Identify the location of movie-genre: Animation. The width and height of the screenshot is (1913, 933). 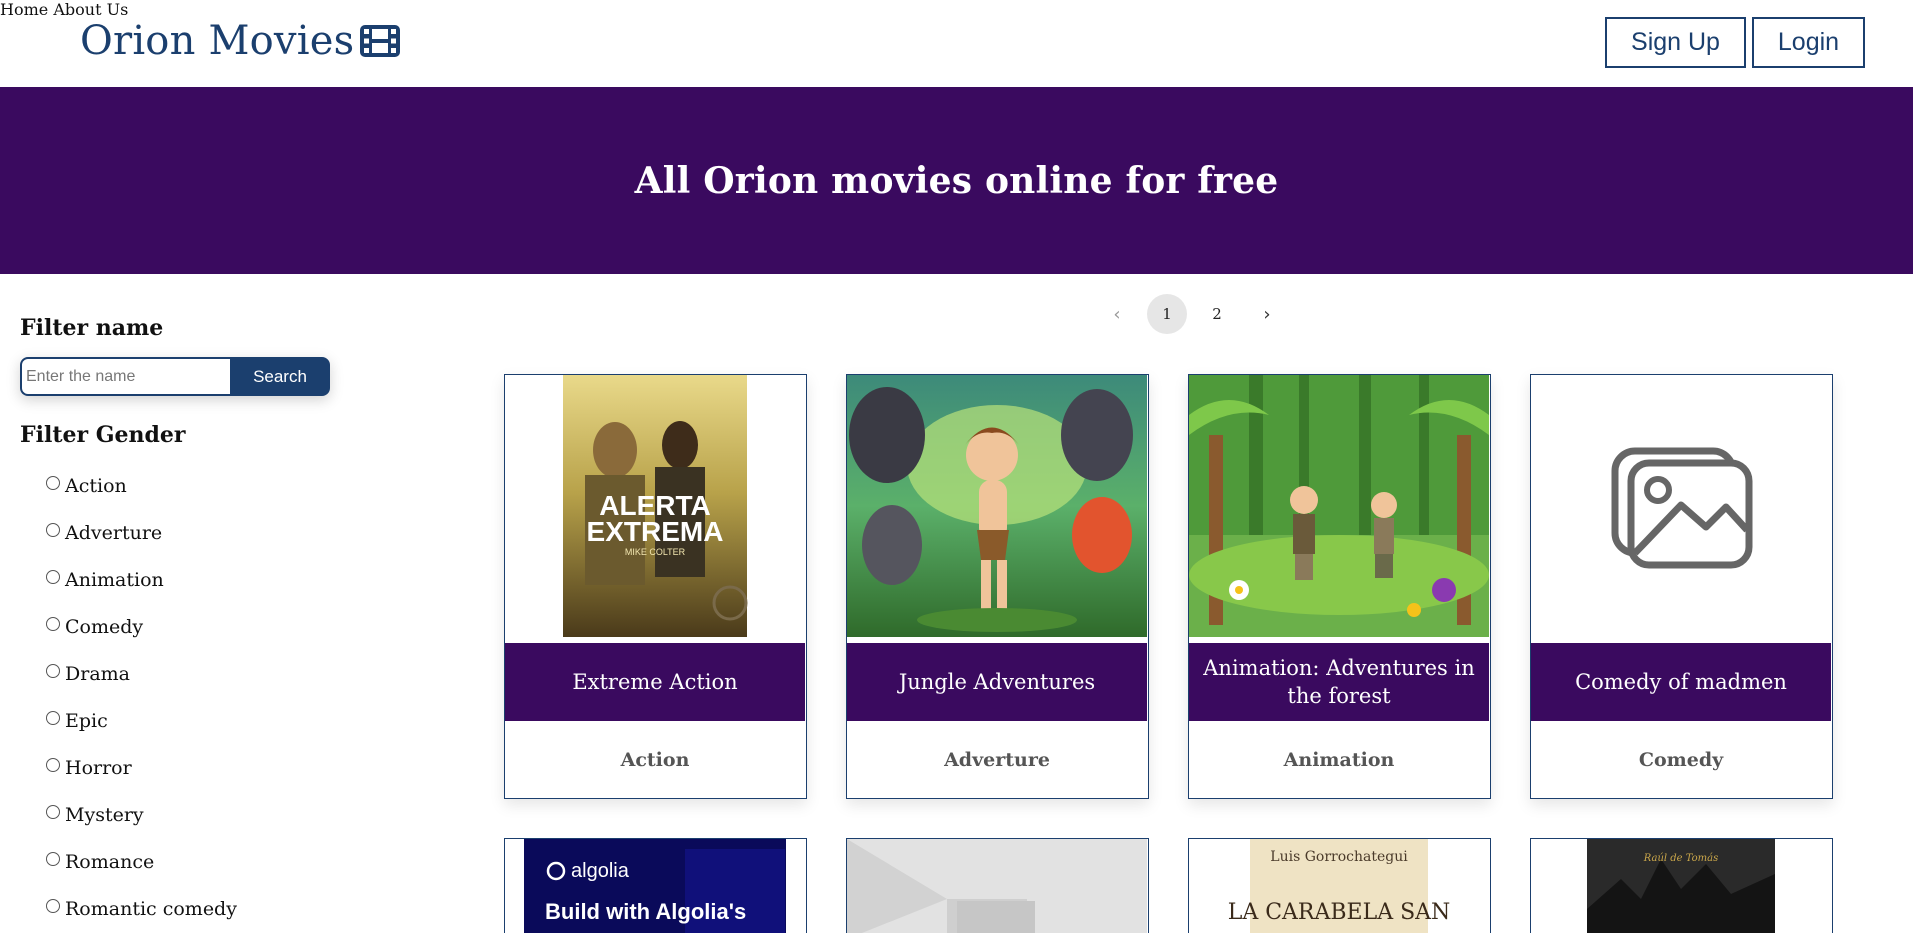
(1339, 759).